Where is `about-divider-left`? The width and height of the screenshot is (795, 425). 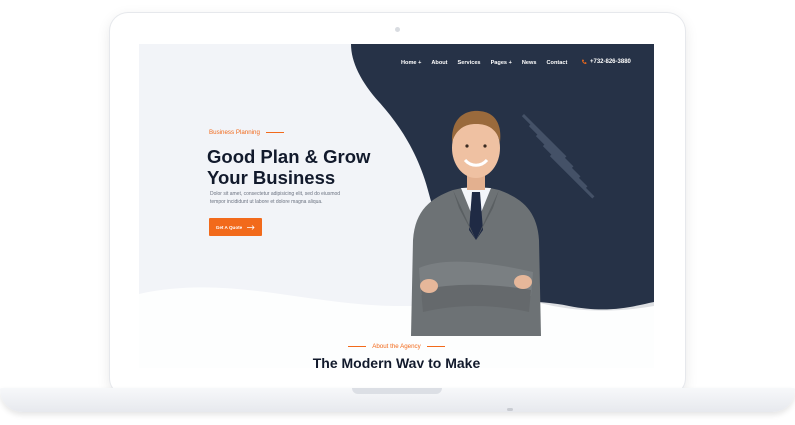
about-divider-left is located at coordinates (357, 346).